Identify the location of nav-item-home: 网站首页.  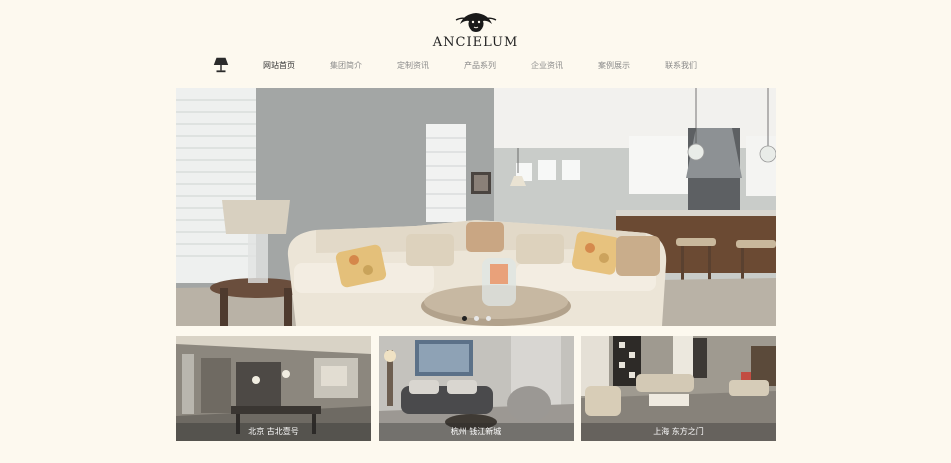
(279, 65).